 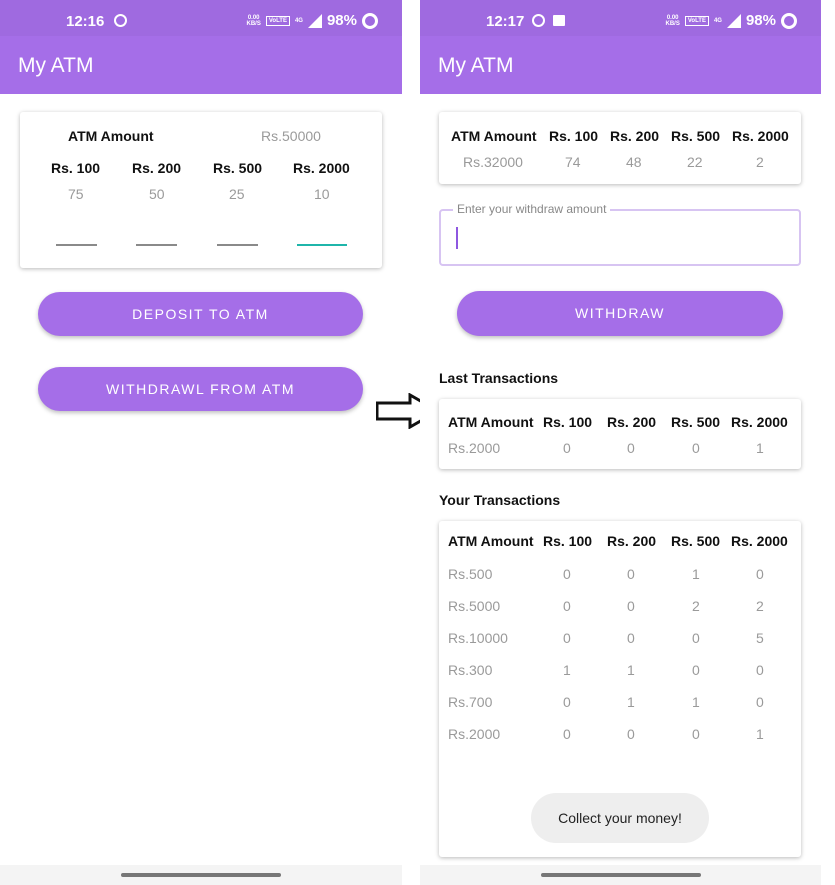 I want to click on cell-100: 1, so click(x=567, y=670).